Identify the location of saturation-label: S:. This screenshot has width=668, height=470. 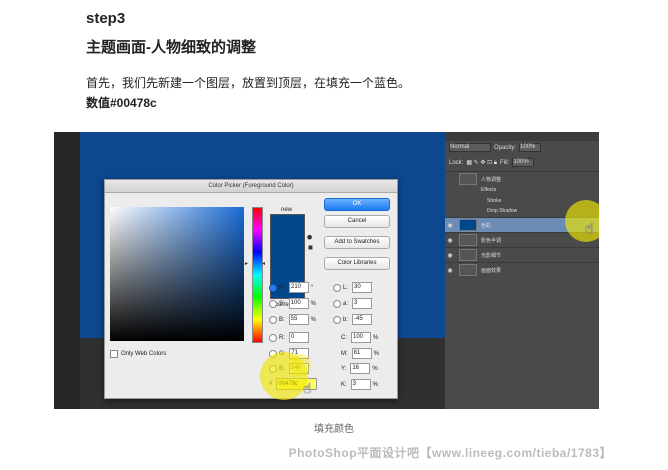
(282, 303).